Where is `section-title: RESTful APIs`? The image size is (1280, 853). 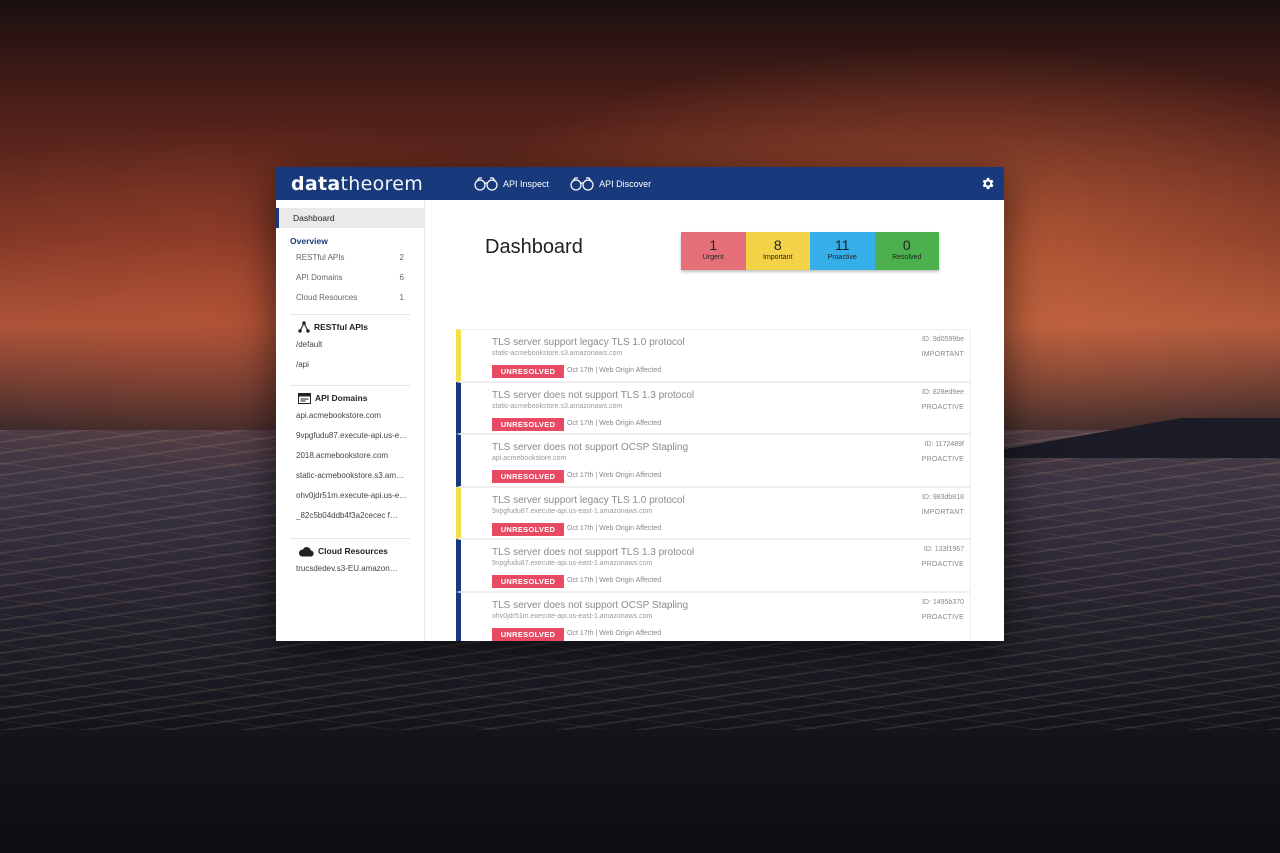 section-title: RESTful APIs is located at coordinates (341, 327).